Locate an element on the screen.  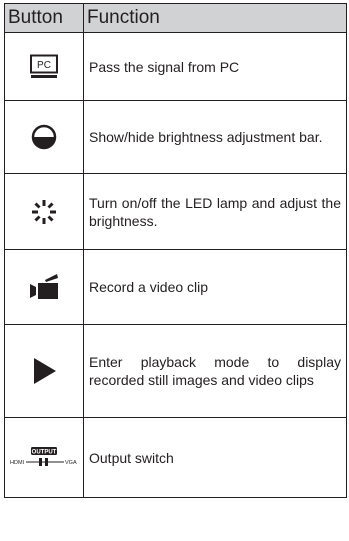
function-text: Show/hide brightness adjustment bar. is located at coordinates (215, 137).